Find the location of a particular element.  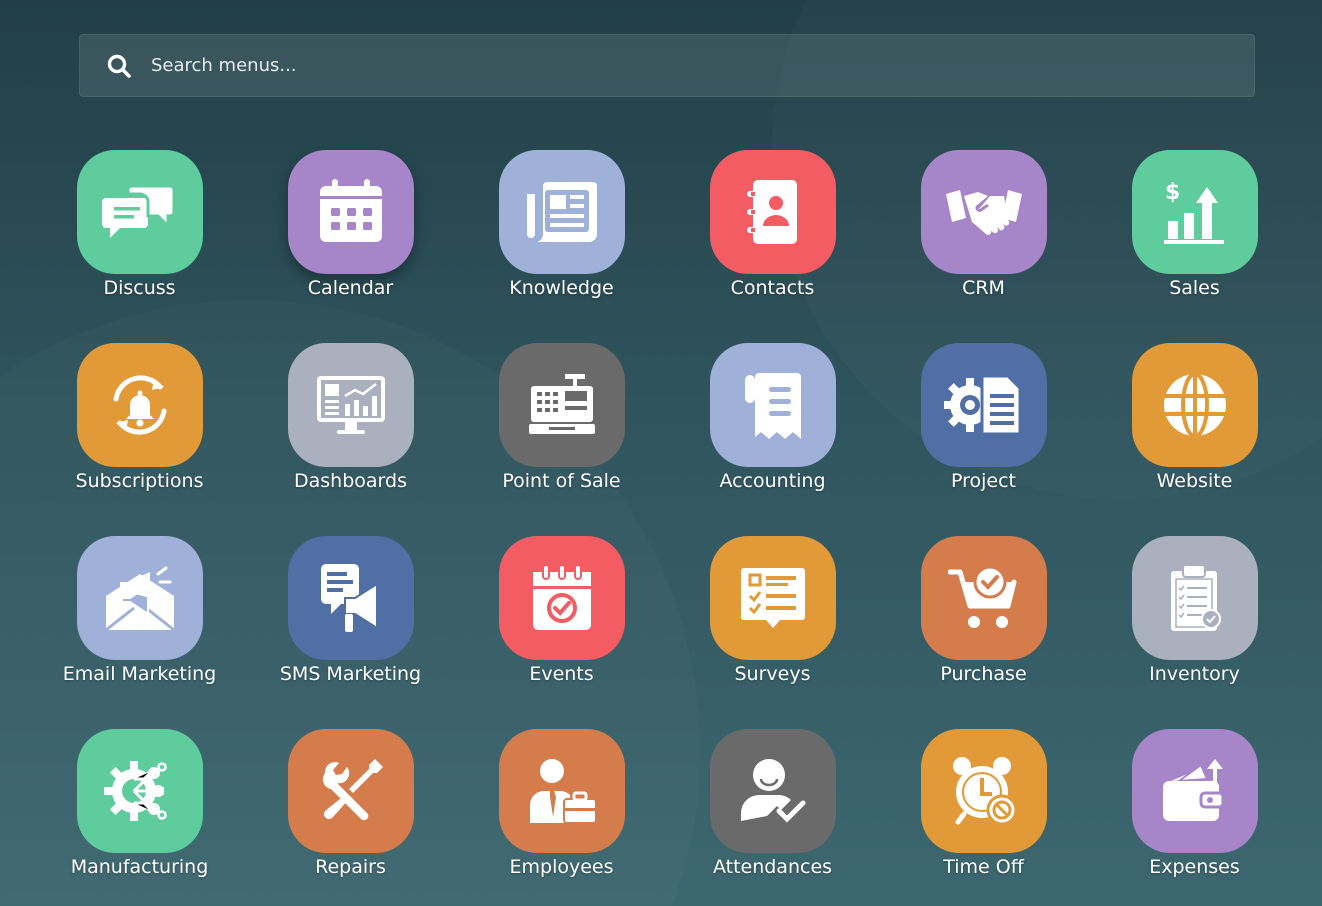

app-label: Sales is located at coordinates (1194, 288).